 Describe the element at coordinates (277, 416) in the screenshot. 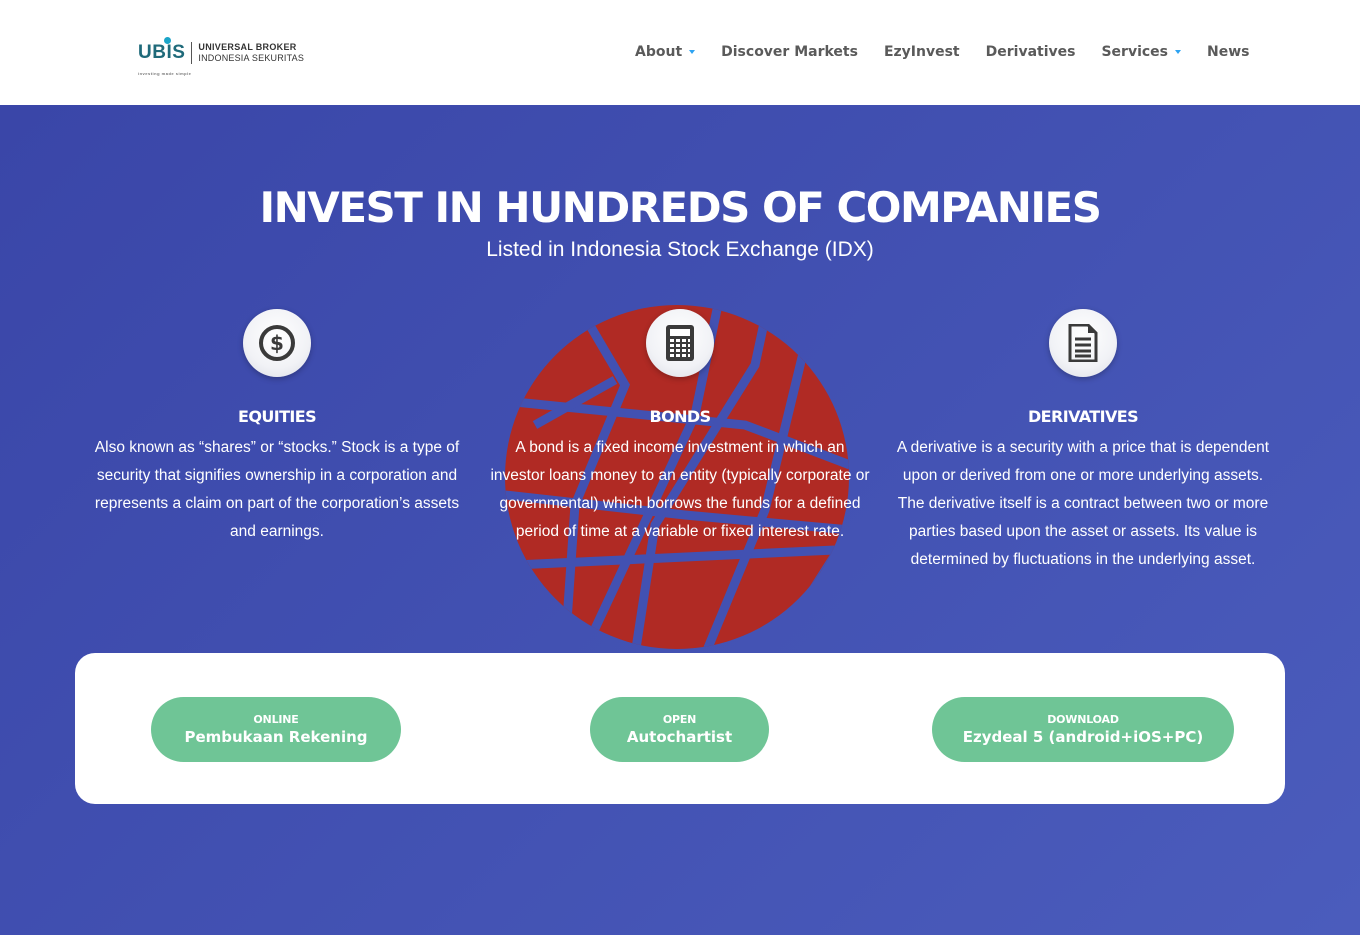

I see `feature-title: EQUITIES` at that location.